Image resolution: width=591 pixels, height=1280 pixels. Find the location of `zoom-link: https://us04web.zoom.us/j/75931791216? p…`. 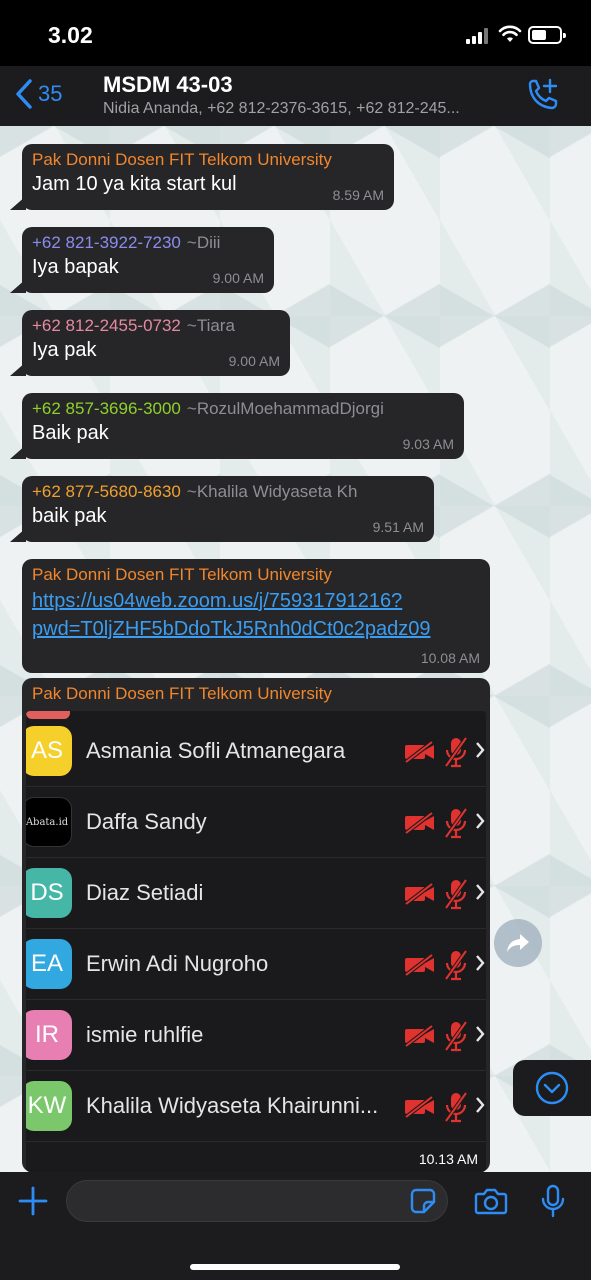

zoom-link: https://us04web.zoom.us/j/75931791216? p… is located at coordinates (256, 615).